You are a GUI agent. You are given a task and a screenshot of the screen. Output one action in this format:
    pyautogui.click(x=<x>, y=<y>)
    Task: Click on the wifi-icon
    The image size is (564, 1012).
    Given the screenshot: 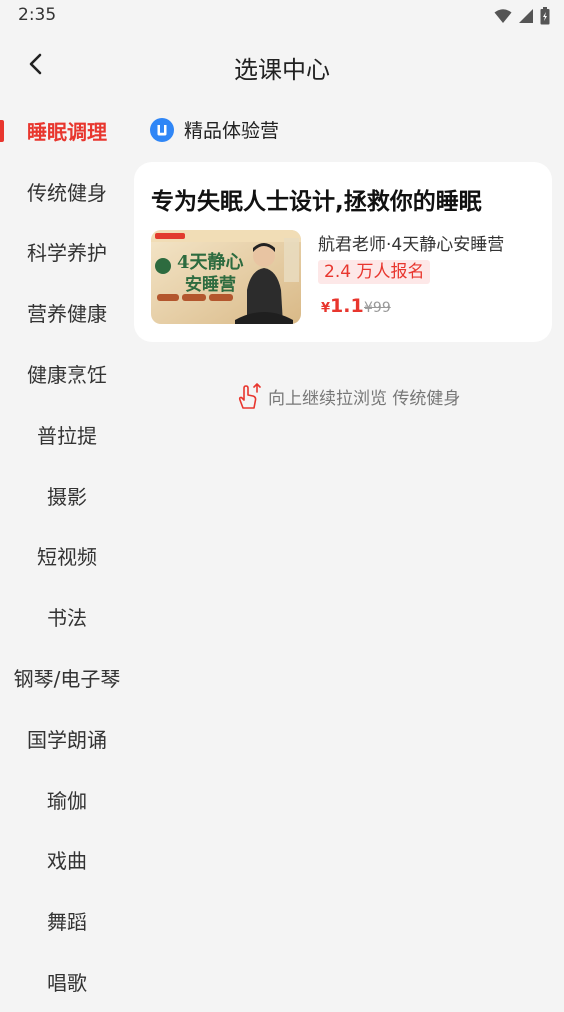 What is the action you would take?
    pyautogui.click(x=503, y=16)
    